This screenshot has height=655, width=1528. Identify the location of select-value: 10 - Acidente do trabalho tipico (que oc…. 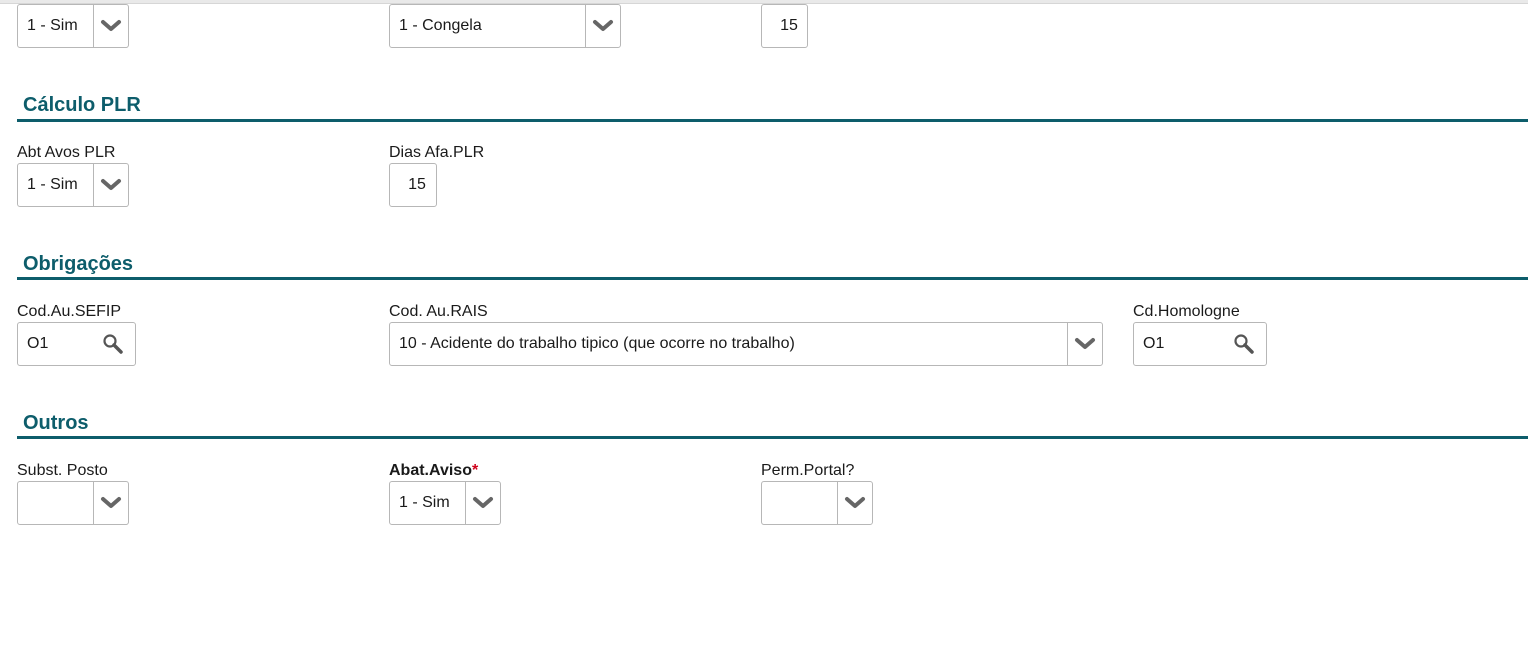
(597, 343).